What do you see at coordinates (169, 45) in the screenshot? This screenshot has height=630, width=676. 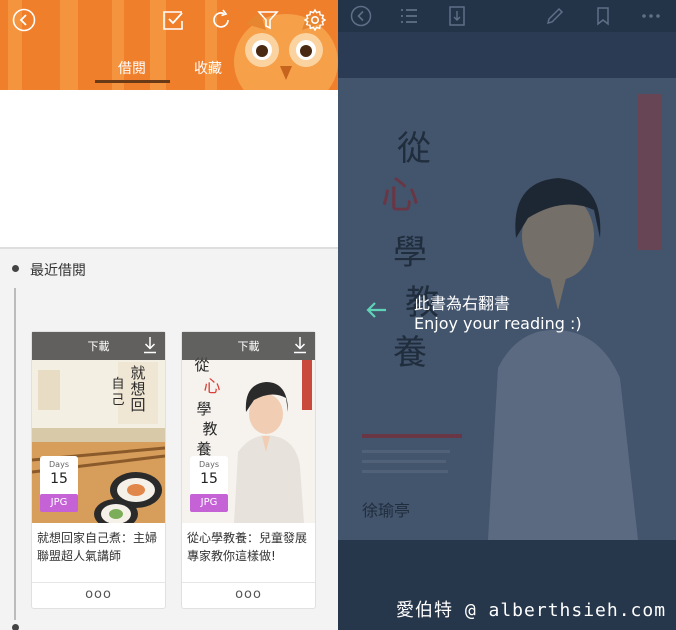 I see `header-bar: 借閱 收藏` at bounding box center [169, 45].